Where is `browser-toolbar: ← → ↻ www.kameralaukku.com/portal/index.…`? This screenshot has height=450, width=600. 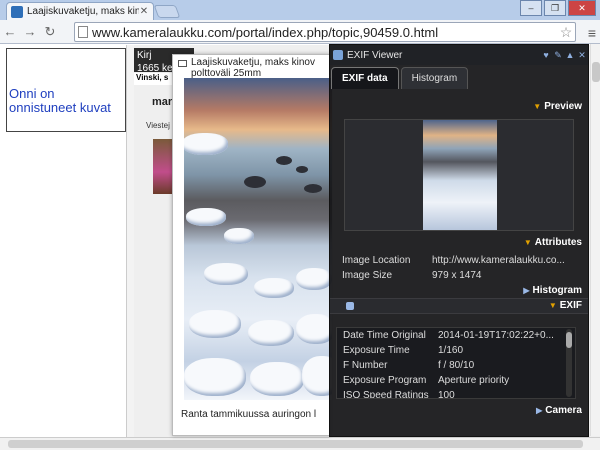
browser-toolbar: ← → ↻ www.kameralaukku.com/portal/index.… is located at coordinates (300, 32).